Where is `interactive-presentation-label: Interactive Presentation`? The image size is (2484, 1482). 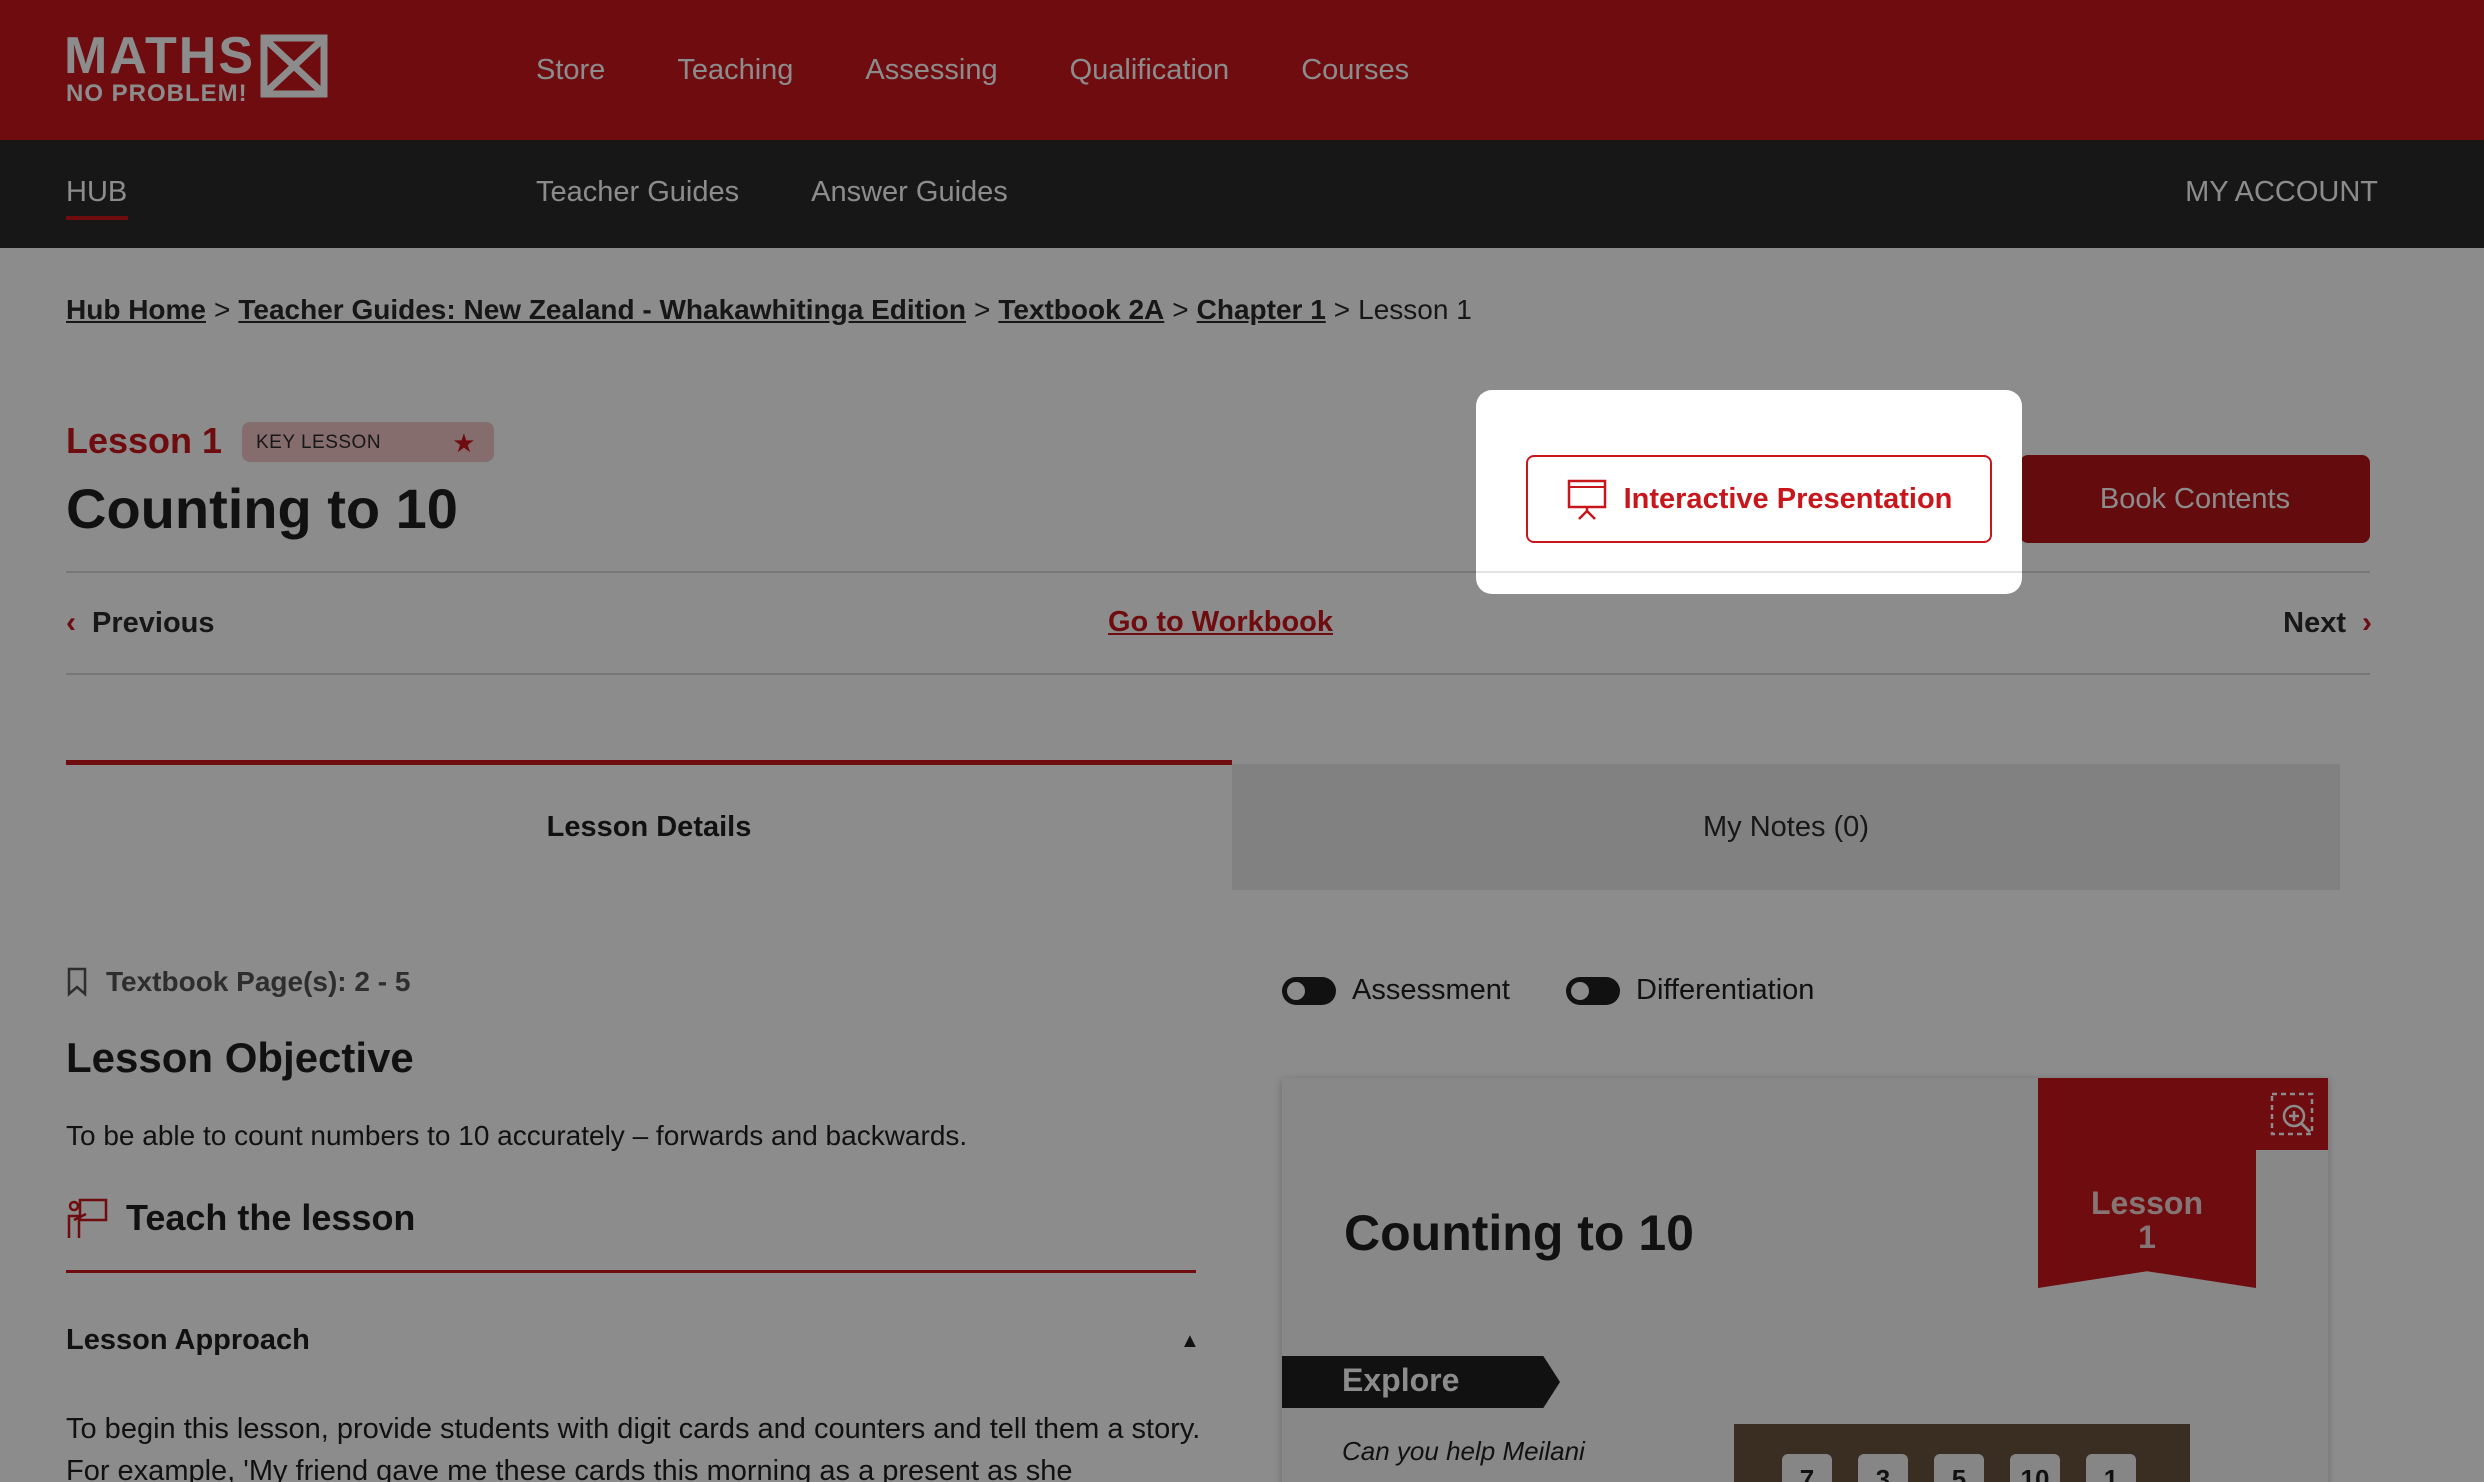
interactive-presentation-label: Interactive Presentation is located at coordinates (1788, 498).